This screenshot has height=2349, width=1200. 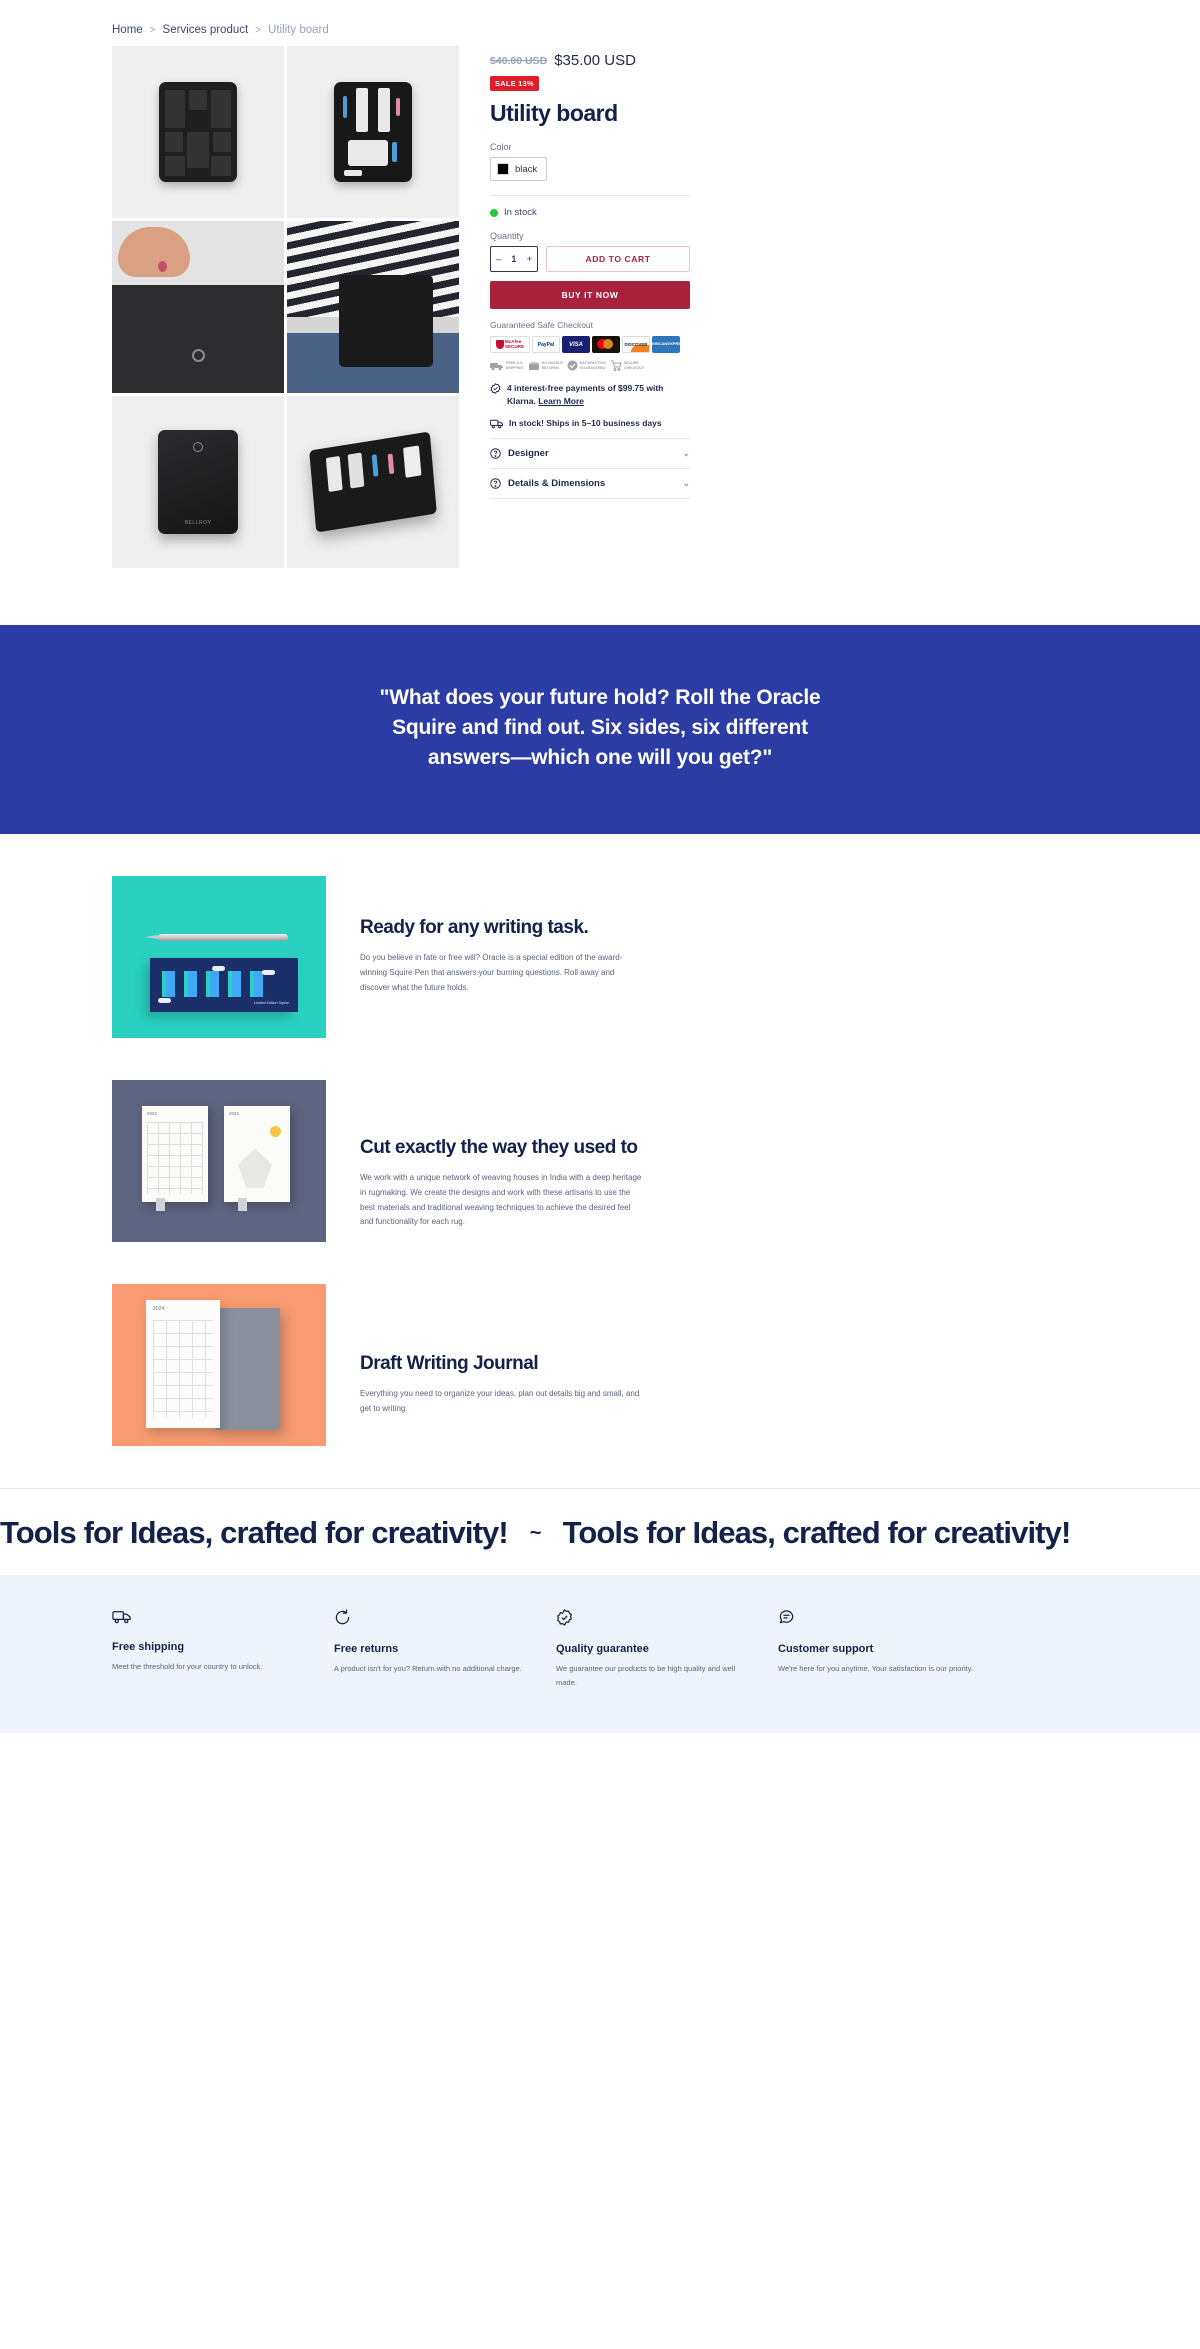 What do you see at coordinates (590, 195) in the screenshot?
I see `divider` at bounding box center [590, 195].